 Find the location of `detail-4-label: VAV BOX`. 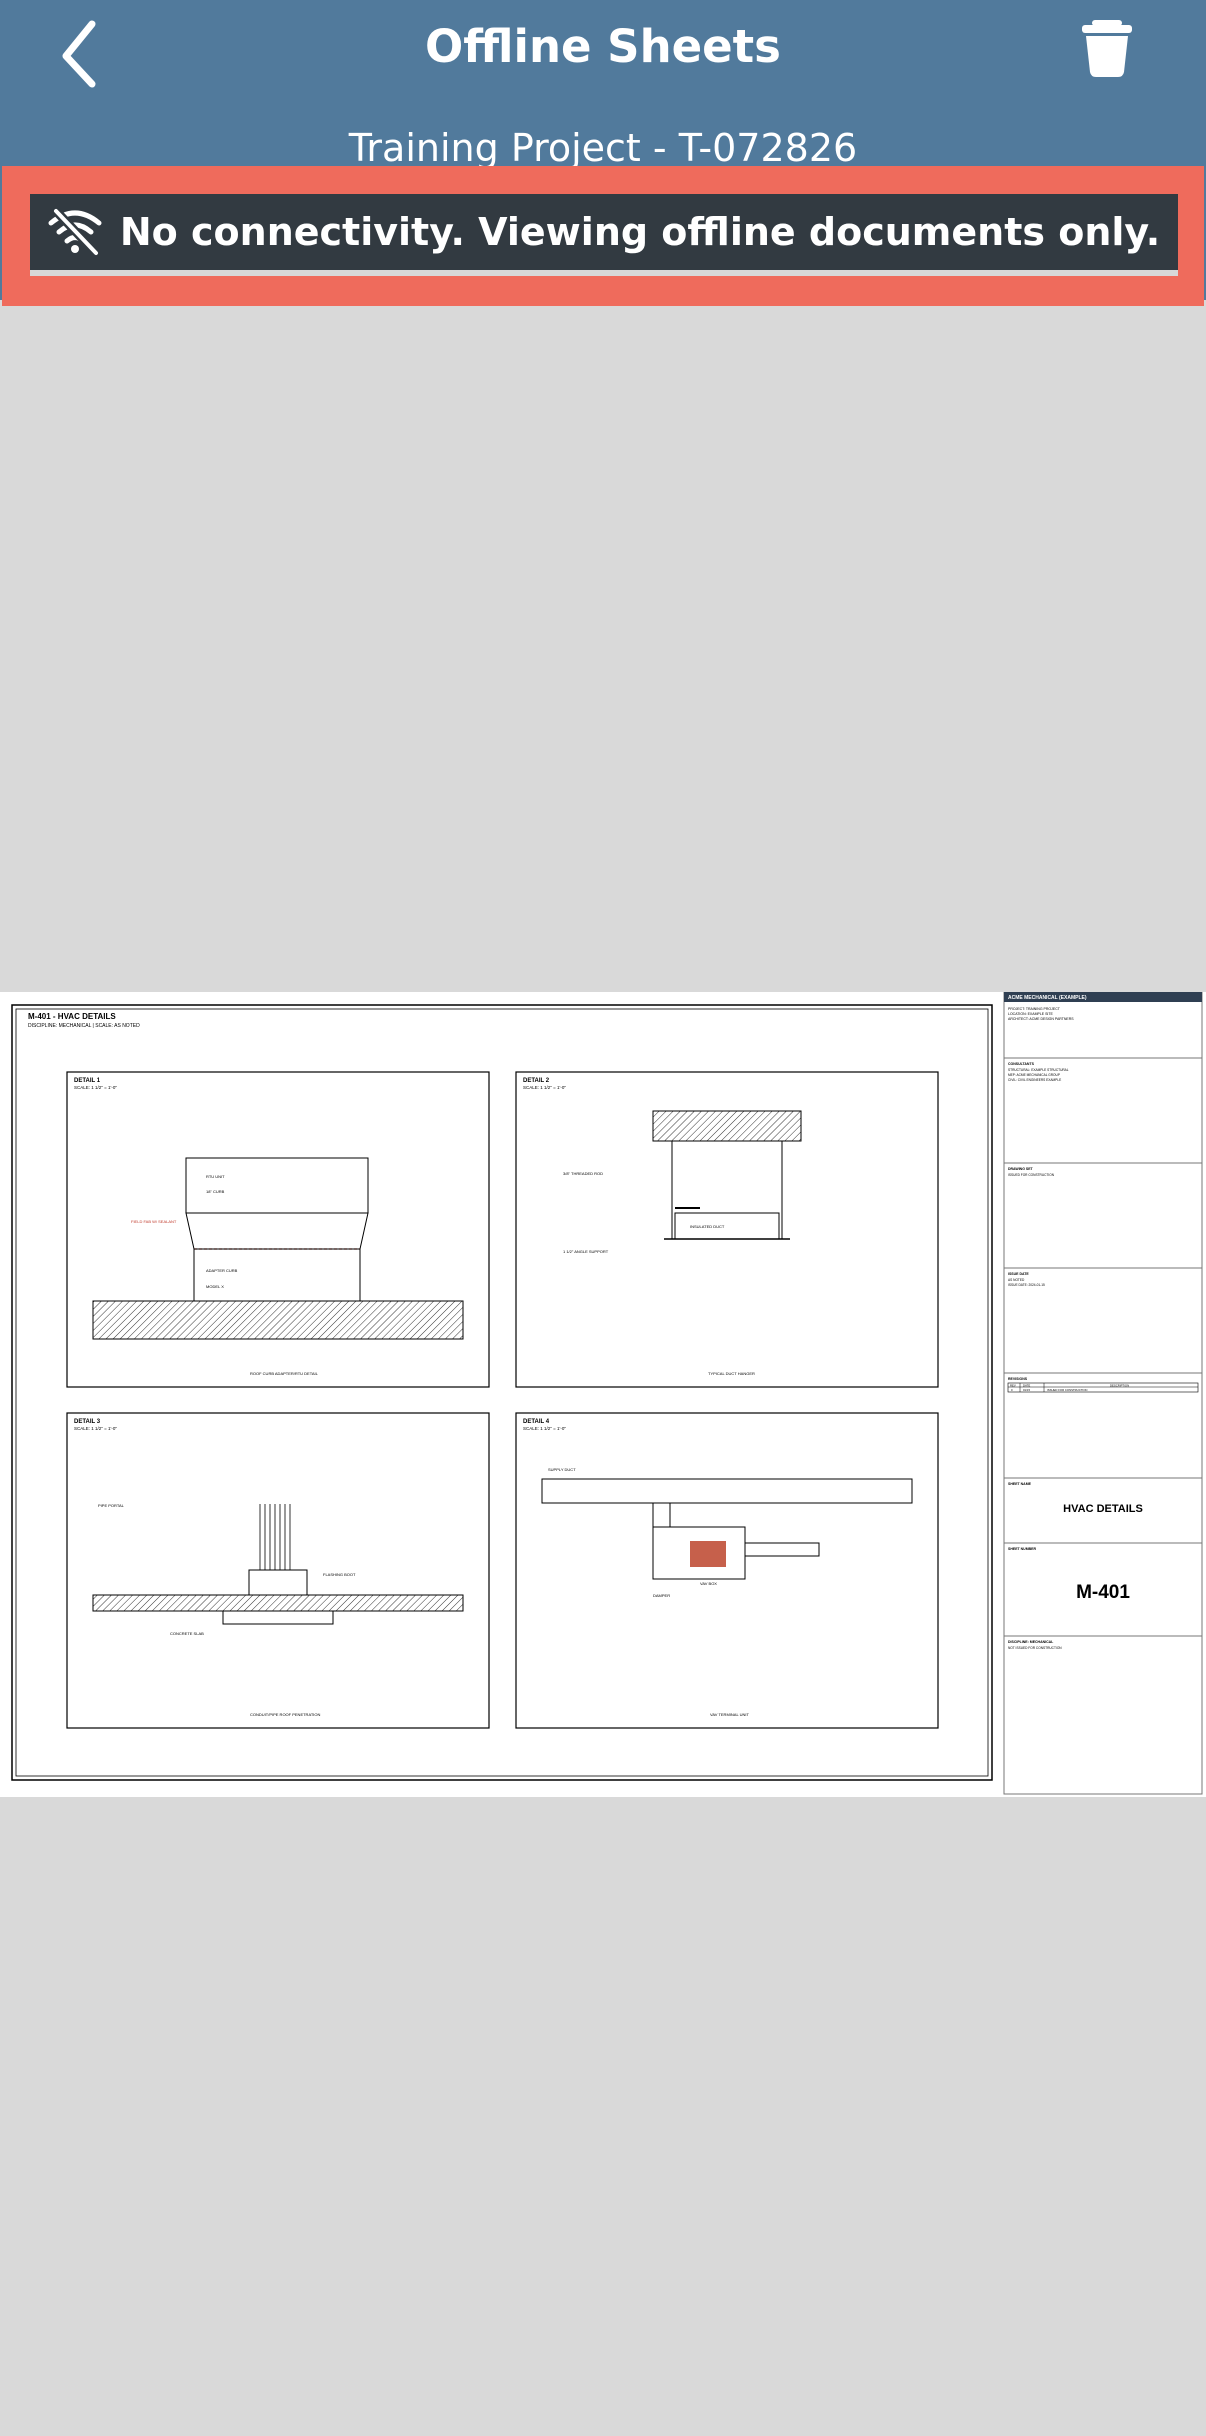

detail-4-label: VAV BOX is located at coordinates (708, 1583).